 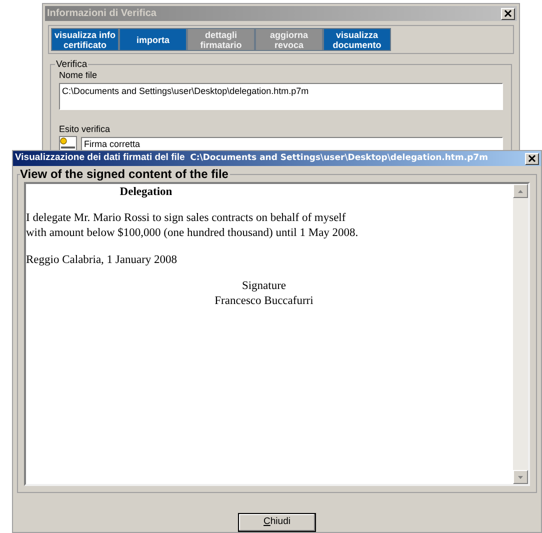 I want to click on field-label: Nome file, so click(x=78, y=75).